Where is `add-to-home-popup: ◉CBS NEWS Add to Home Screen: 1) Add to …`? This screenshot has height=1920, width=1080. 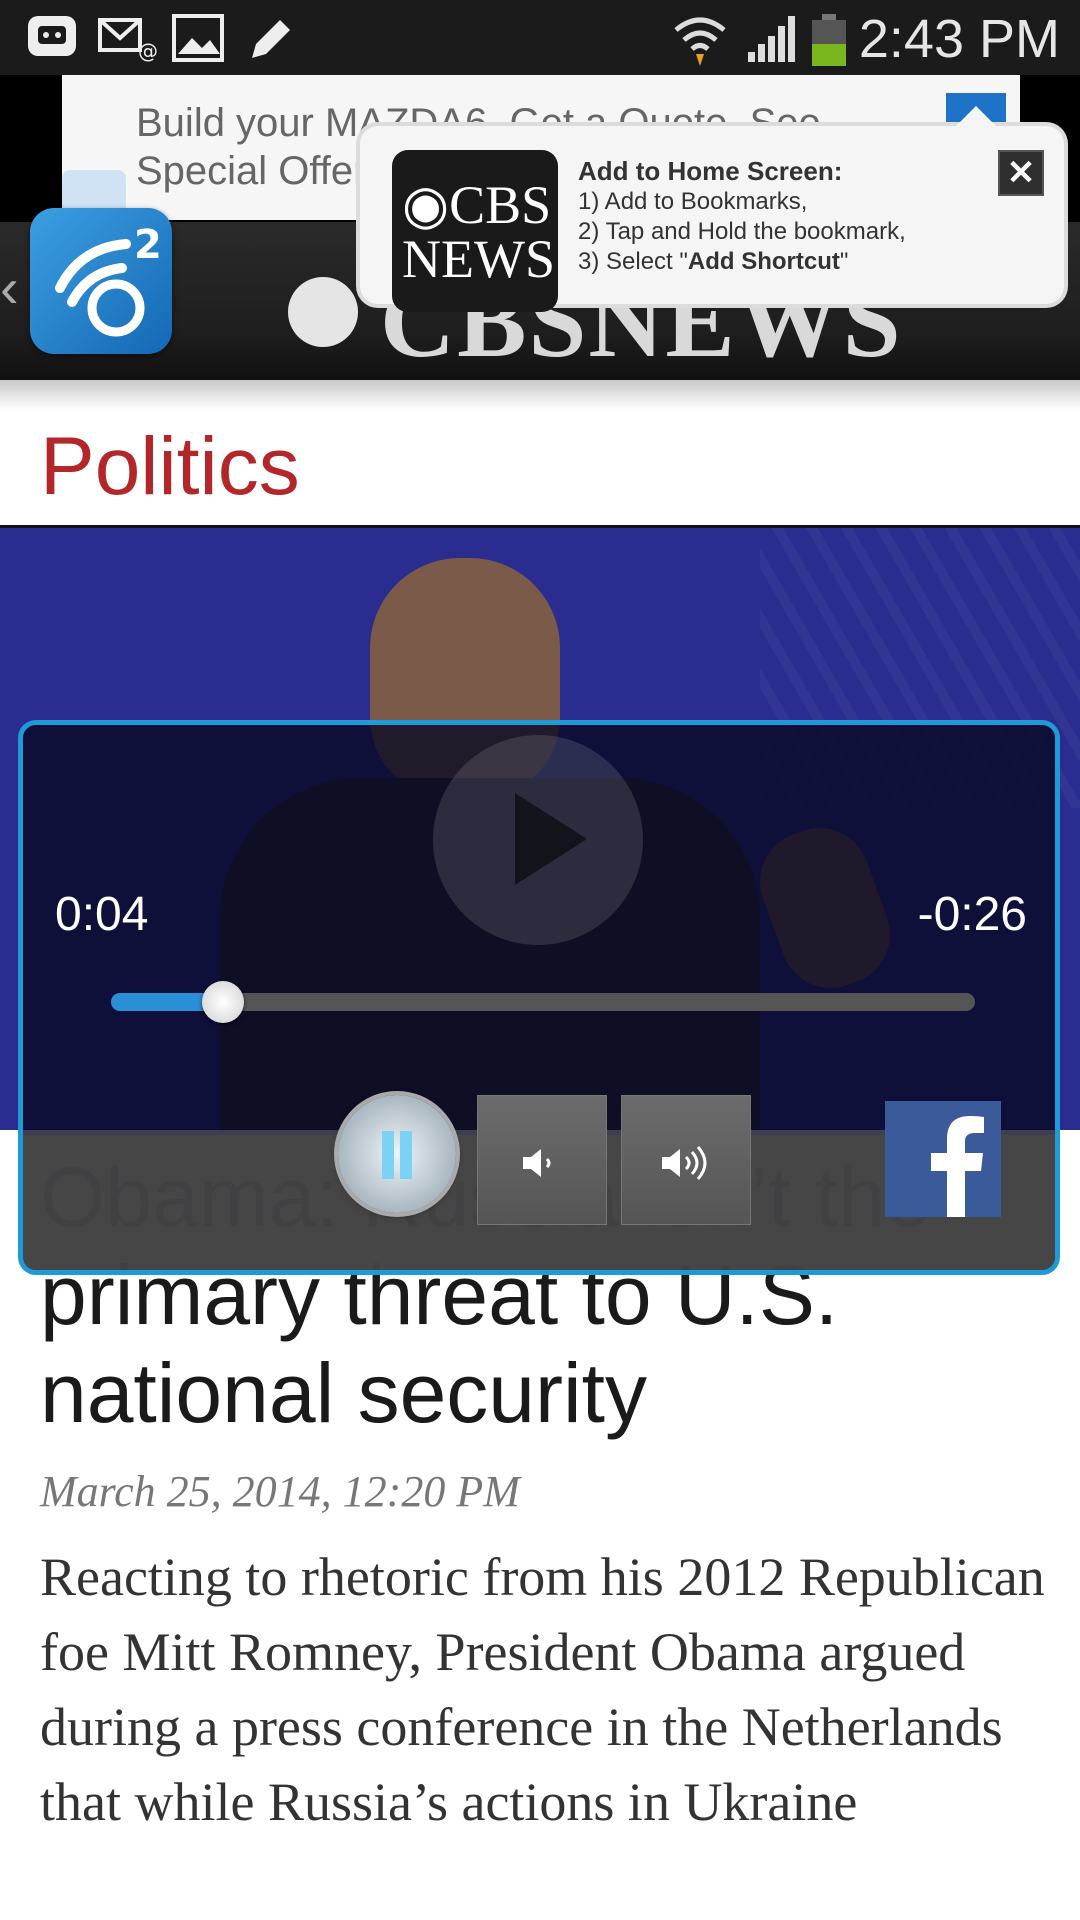
add-to-home-popup: ◉CBS NEWS Add to Home Screen: 1) Add to … is located at coordinates (712, 209).